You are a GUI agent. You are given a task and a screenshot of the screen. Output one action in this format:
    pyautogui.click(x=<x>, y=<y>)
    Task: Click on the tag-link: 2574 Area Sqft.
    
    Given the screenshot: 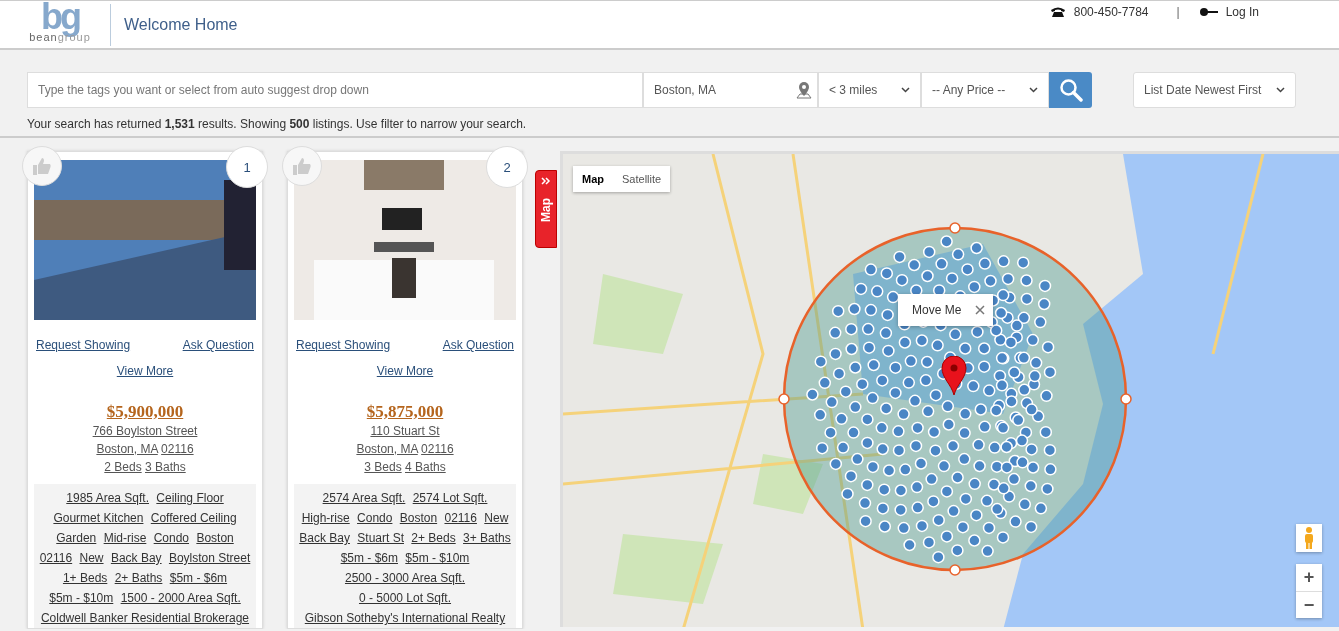 What is the action you would take?
    pyautogui.click(x=364, y=498)
    